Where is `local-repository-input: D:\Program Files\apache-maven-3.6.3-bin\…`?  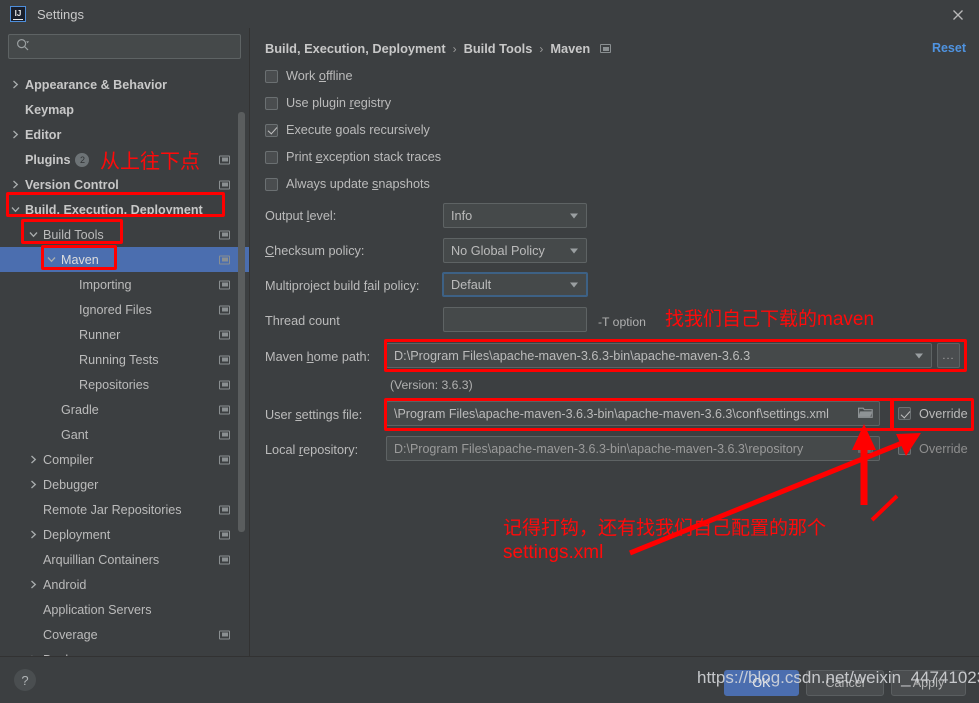 local-repository-input: D:\Program Files\apache-maven-3.6.3-bin\… is located at coordinates (633, 448).